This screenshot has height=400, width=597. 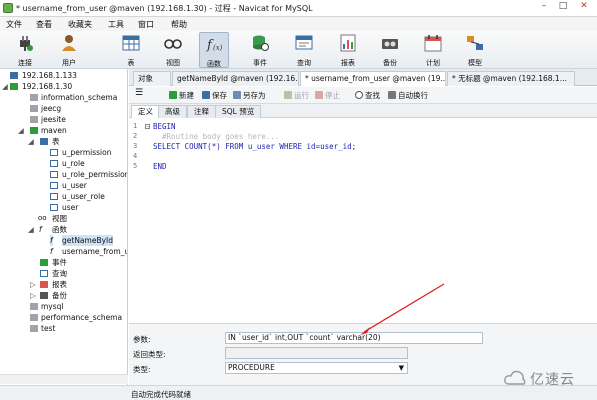 What do you see at coordinates (63, 218) in the screenshot?
I see `tree-node: oo 视图` at bounding box center [63, 218].